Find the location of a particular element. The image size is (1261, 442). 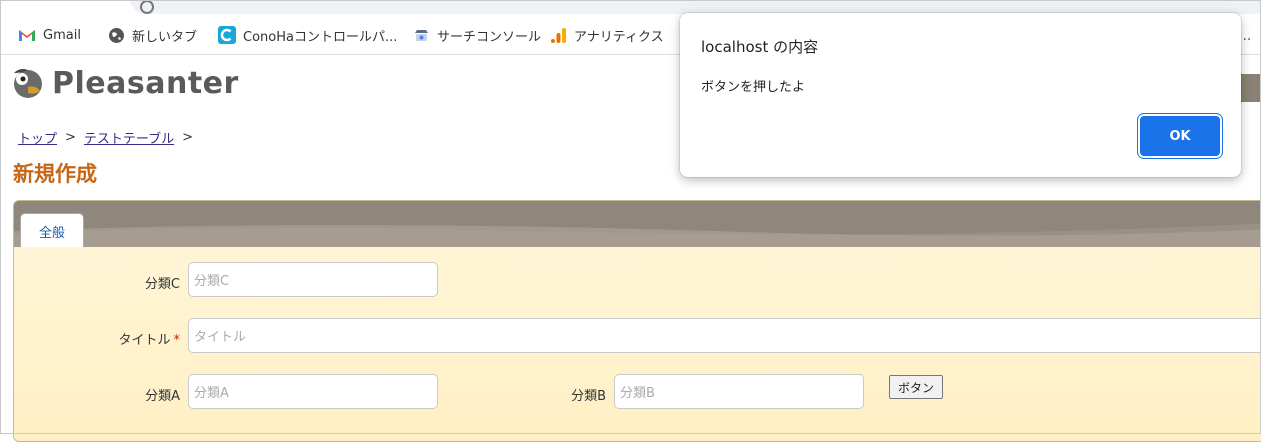

bookmark-label: サーチコンソール is located at coordinates (489, 37).